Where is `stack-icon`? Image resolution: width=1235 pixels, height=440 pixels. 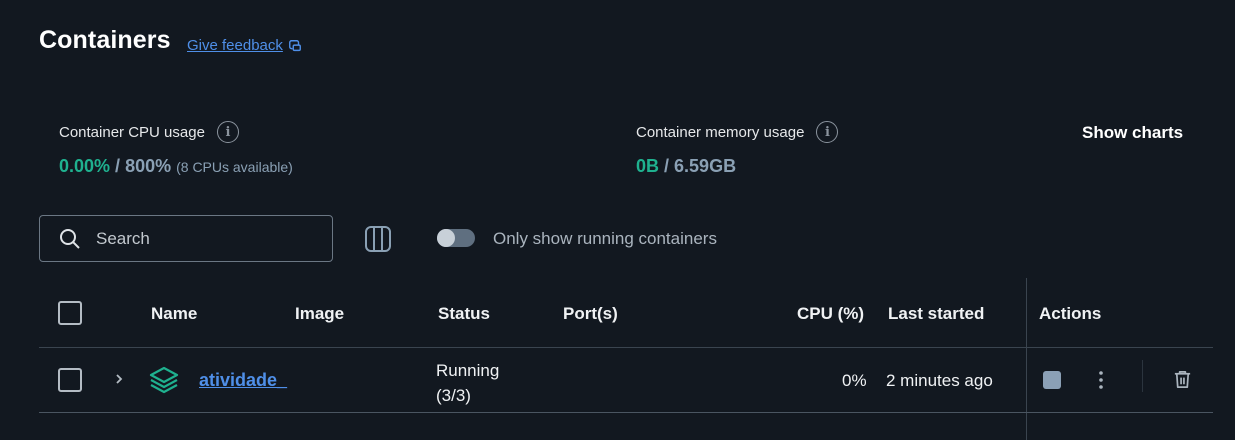
stack-icon is located at coordinates (164, 380).